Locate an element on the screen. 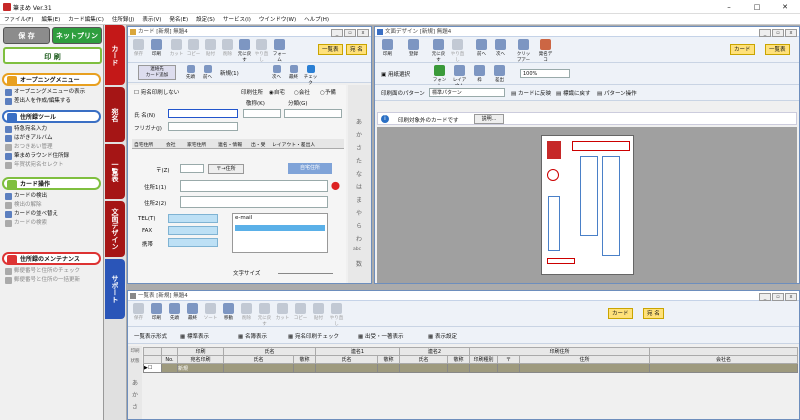 The image size is (800, 420). tab-design: 文面デザイン is located at coordinates (115, 229).